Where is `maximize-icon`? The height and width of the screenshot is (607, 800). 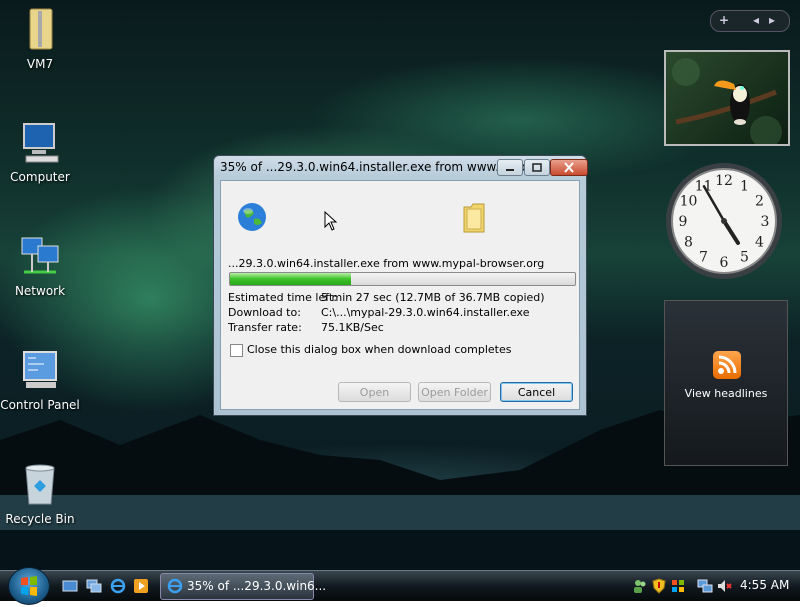
maximize-icon is located at coordinates (537, 167).